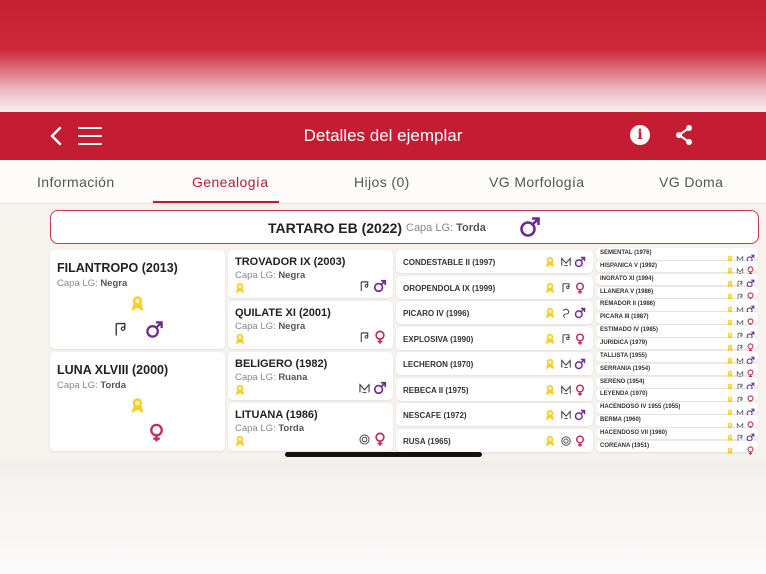 The width and height of the screenshot is (766, 574). Describe the element at coordinates (677, 319) in the screenshot. I see `gen4-horse-card: PICARA III (1987)` at that location.